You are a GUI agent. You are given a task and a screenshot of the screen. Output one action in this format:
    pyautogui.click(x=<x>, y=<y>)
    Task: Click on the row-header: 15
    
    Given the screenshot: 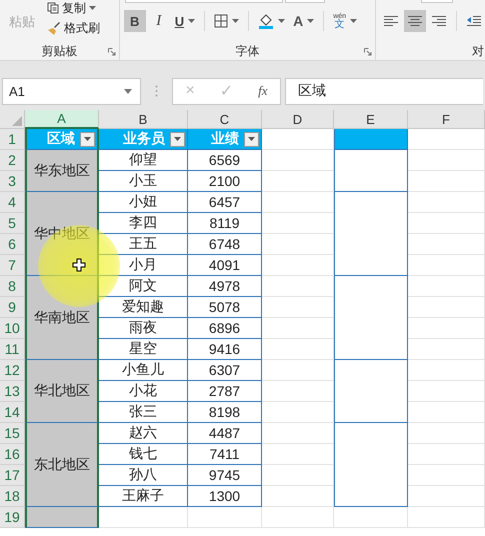 What is the action you would take?
    pyautogui.click(x=12, y=433)
    